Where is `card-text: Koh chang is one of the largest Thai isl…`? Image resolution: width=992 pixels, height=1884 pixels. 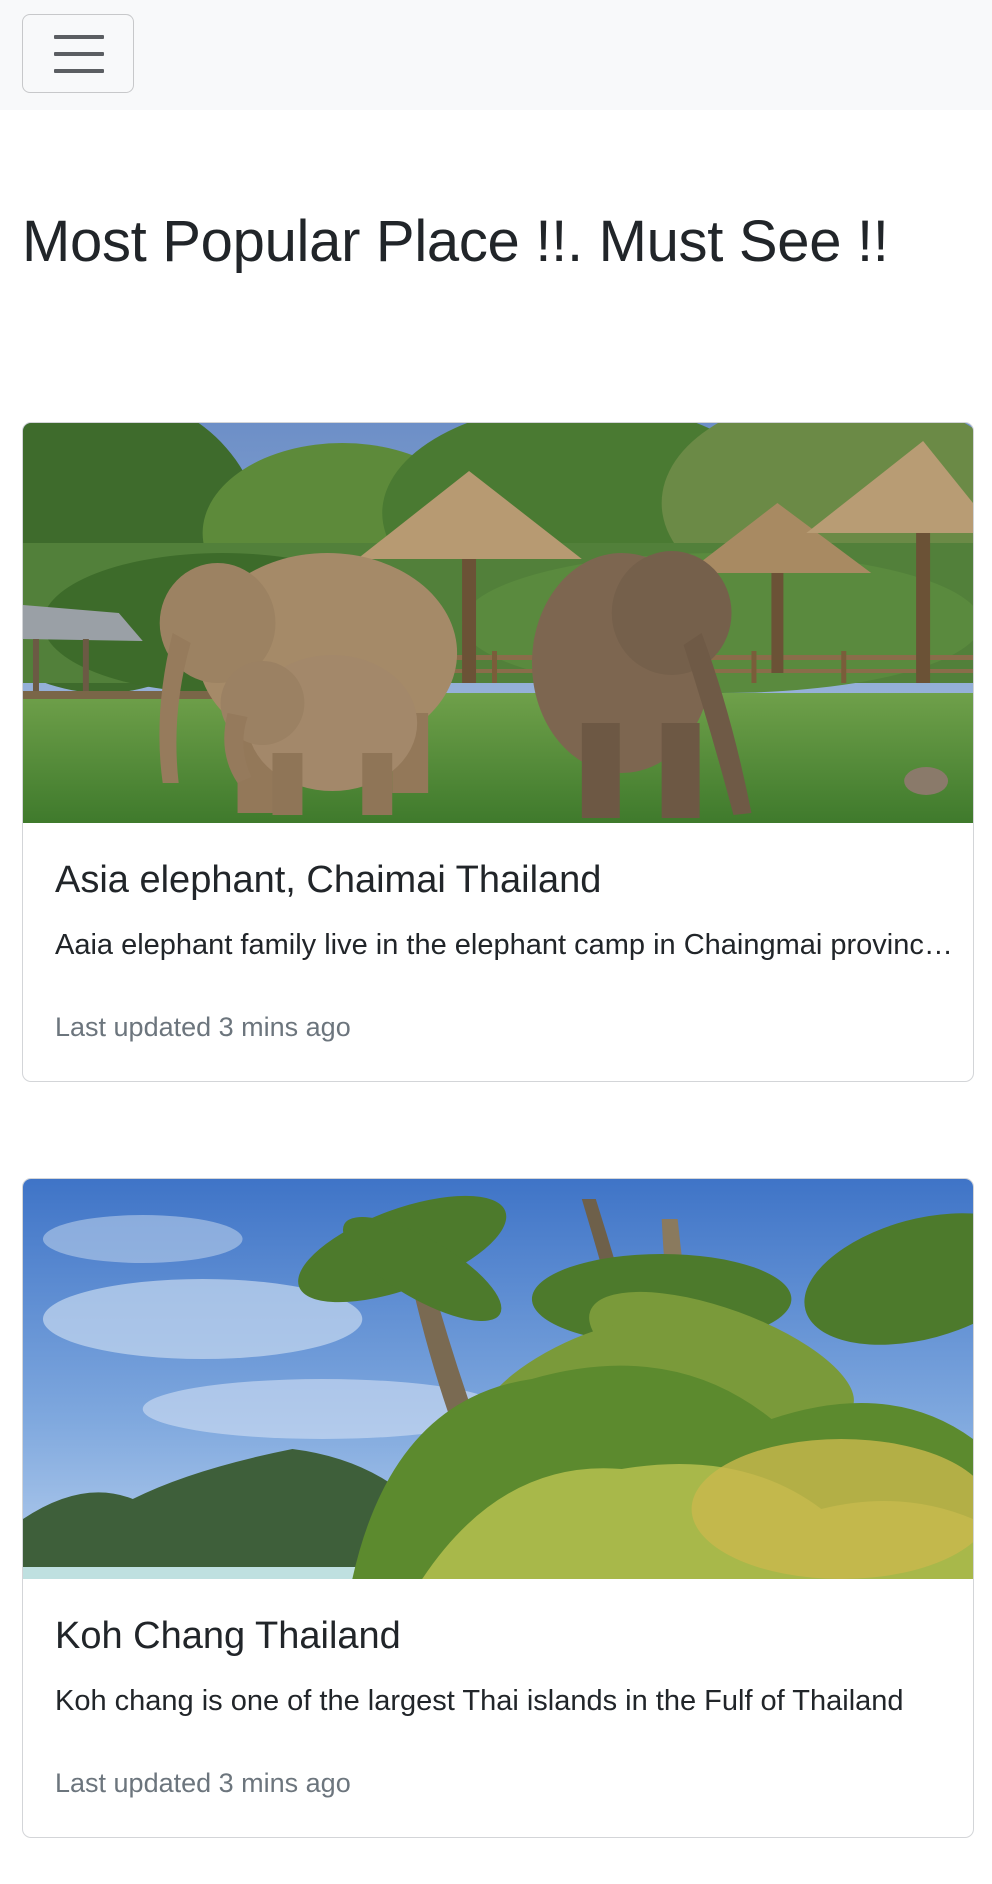 card-text: Koh chang is one of the largest Thai isl… is located at coordinates (479, 1701).